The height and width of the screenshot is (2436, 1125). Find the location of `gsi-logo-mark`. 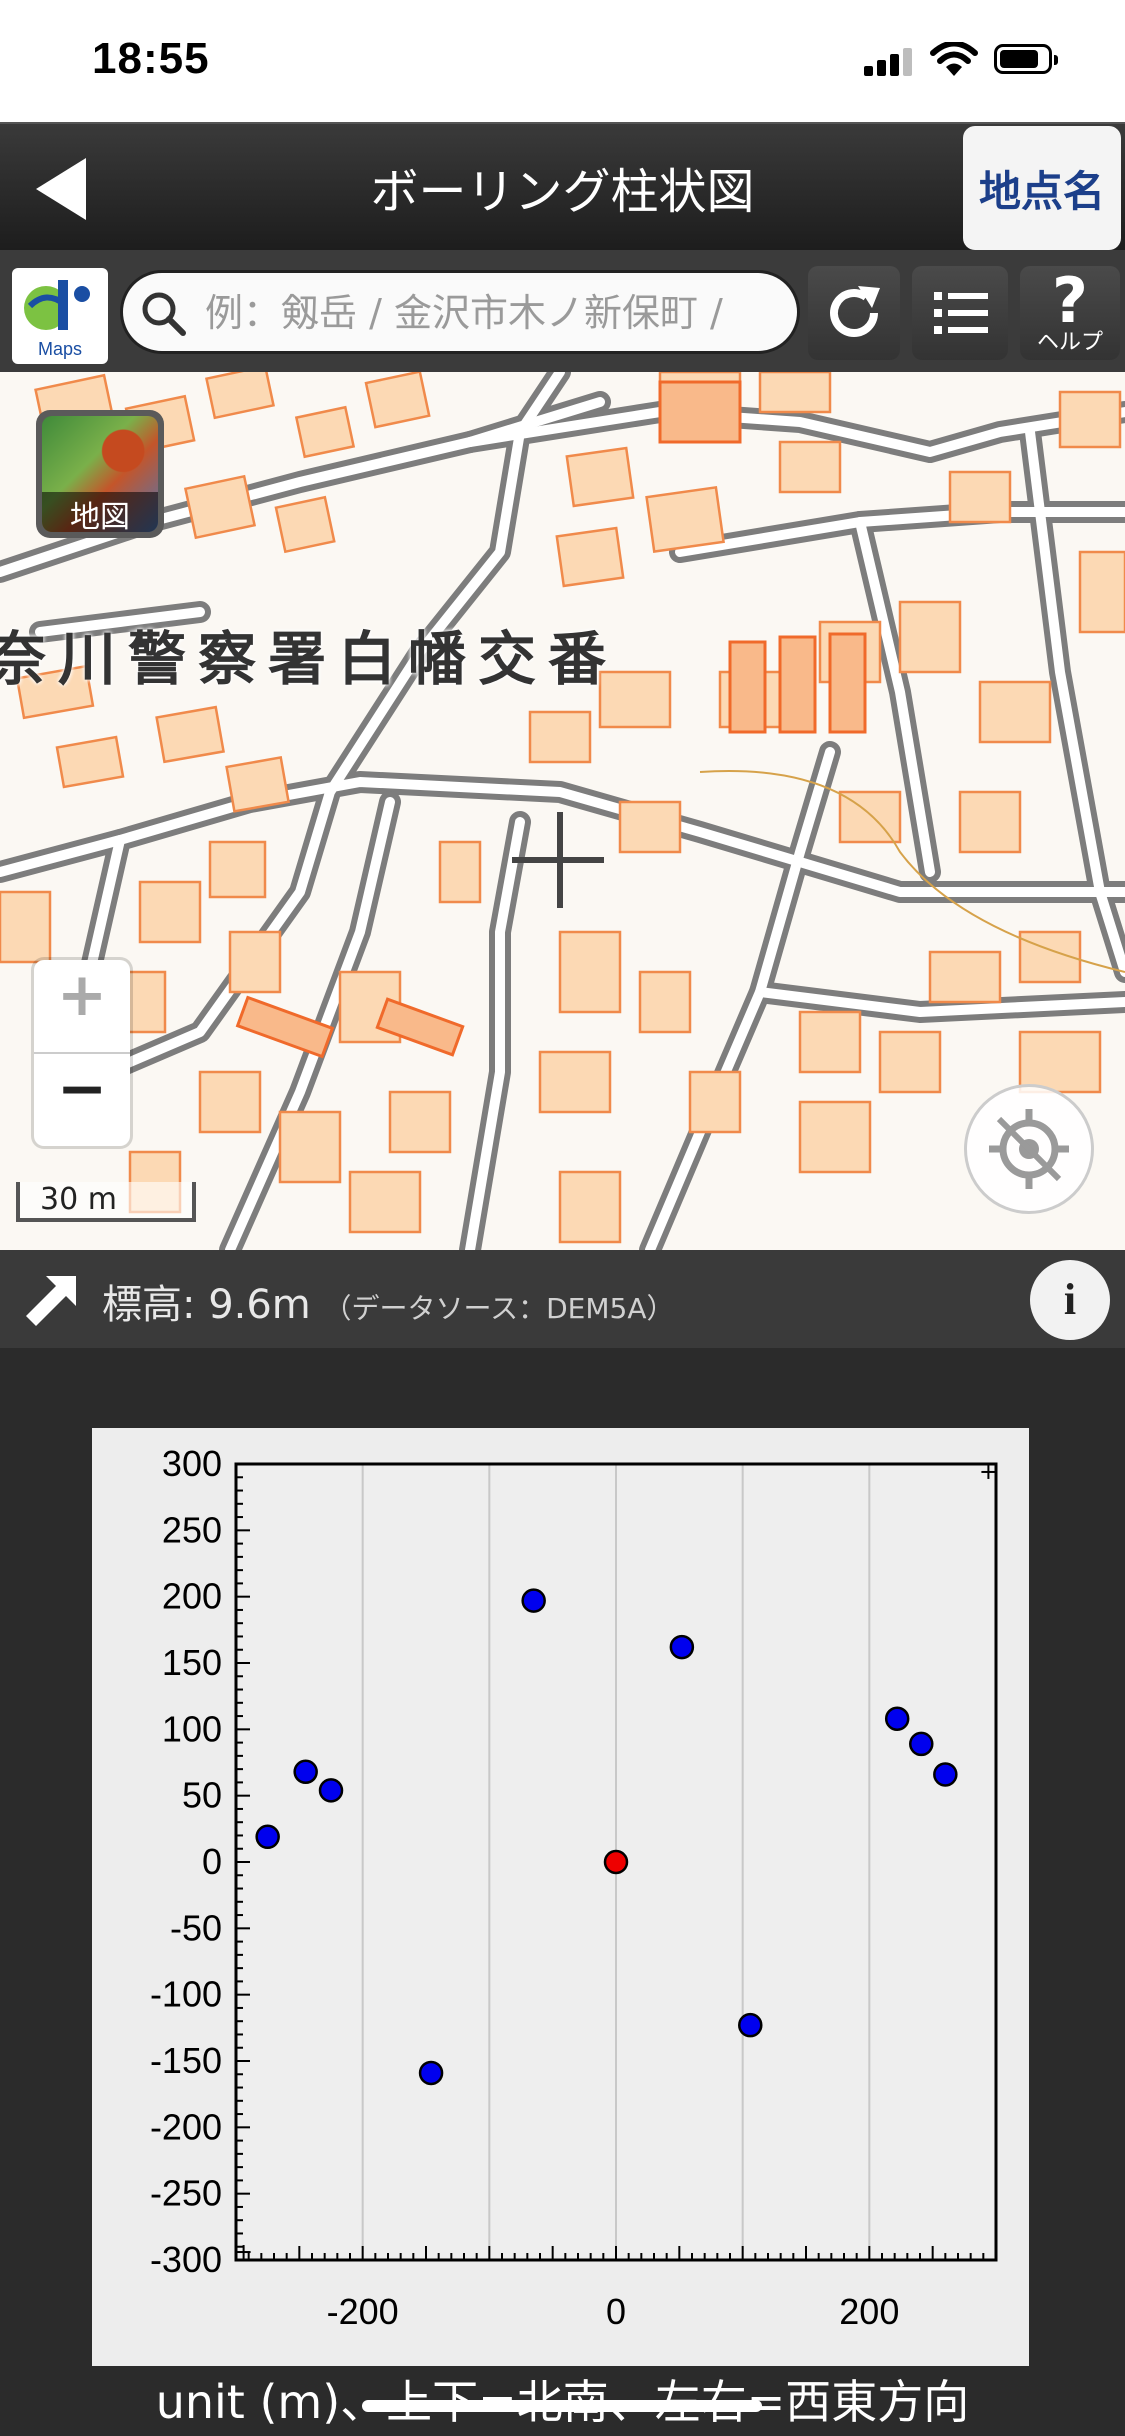

gsi-logo-mark is located at coordinates (57, 305).